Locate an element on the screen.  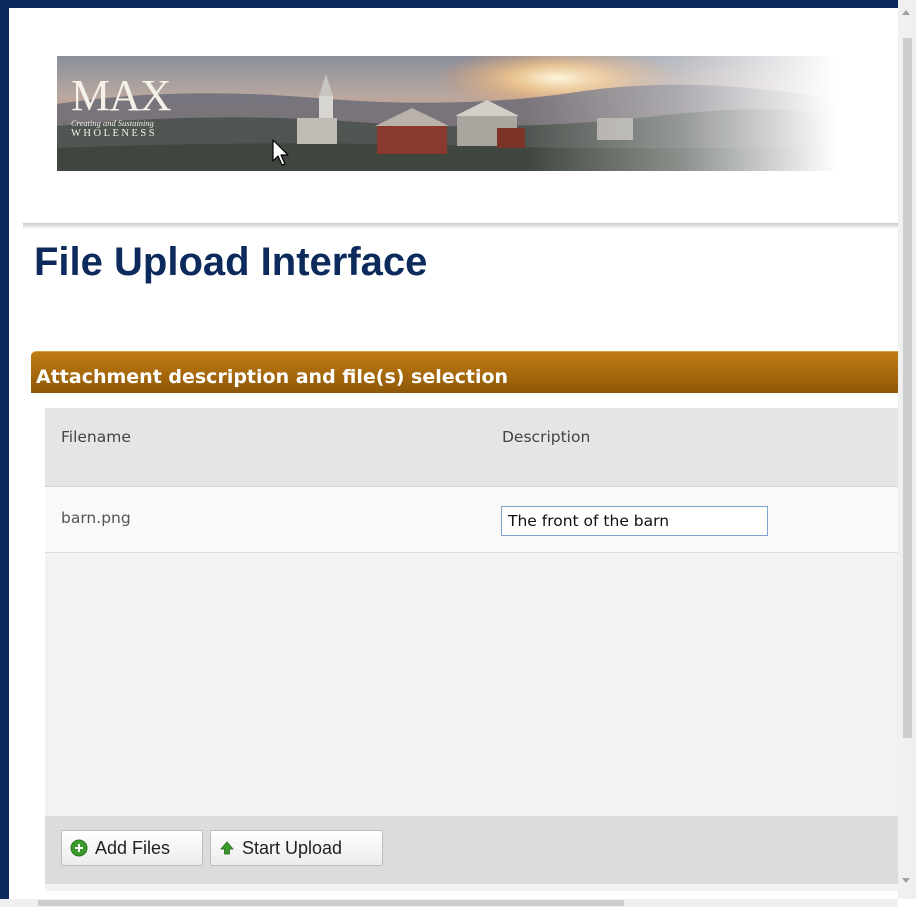
mouse-pointer-icon is located at coordinates (281, 155).